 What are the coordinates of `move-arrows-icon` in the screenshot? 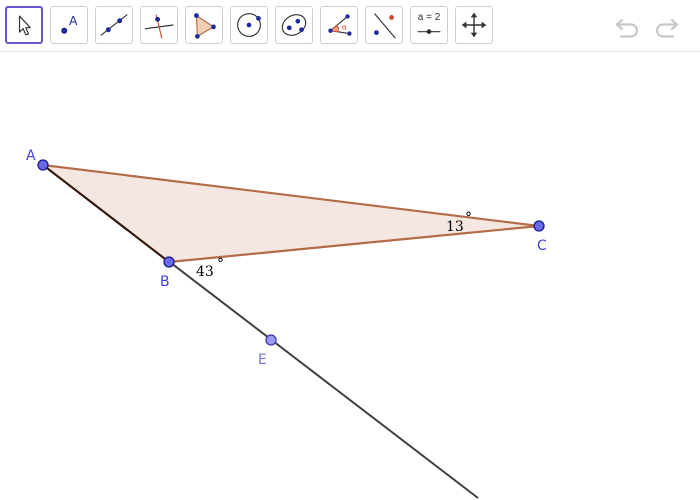 It's located at (474, 25).